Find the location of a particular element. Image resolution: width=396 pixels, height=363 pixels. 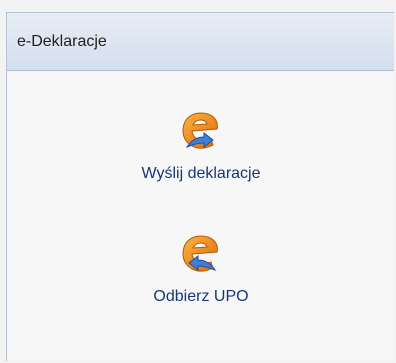

e-declaration-send-icon is located at coordinates (200, 130).